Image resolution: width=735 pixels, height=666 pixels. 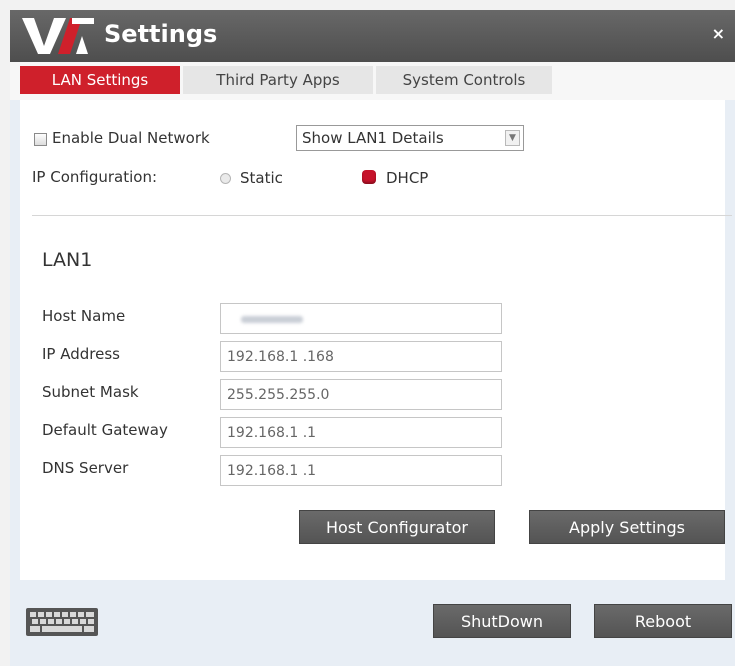 What do you see at coordinates (62, 622) in the screenshot?
I see `keyboard-icon` at bounding box center [62, 622].